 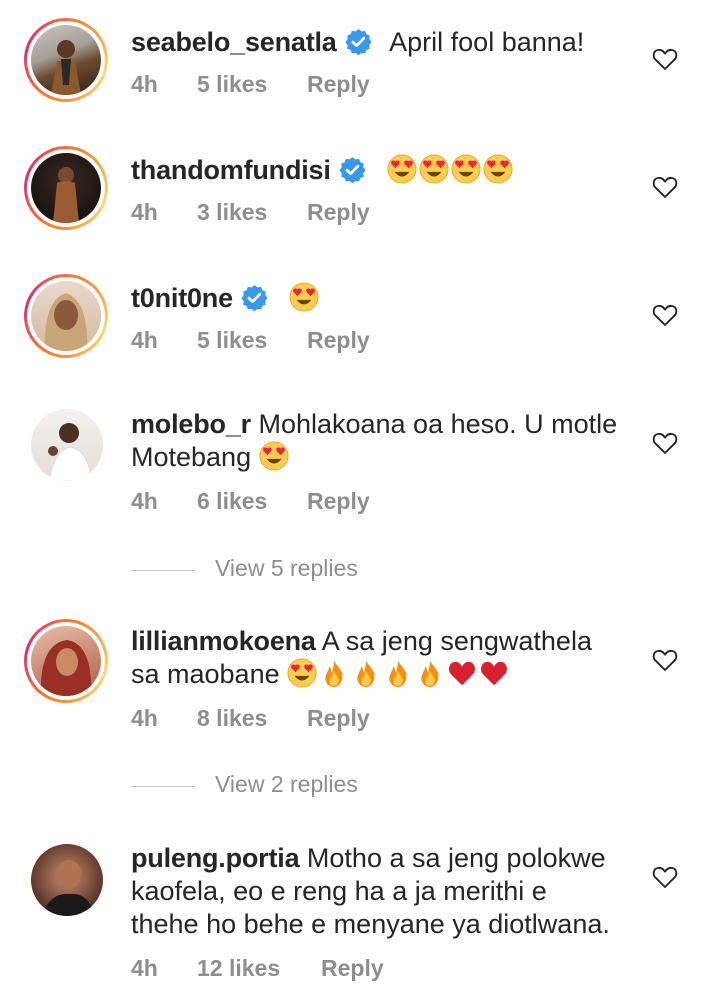 I want to click on likes-count: 6 likes, so click(x=232, y=501).